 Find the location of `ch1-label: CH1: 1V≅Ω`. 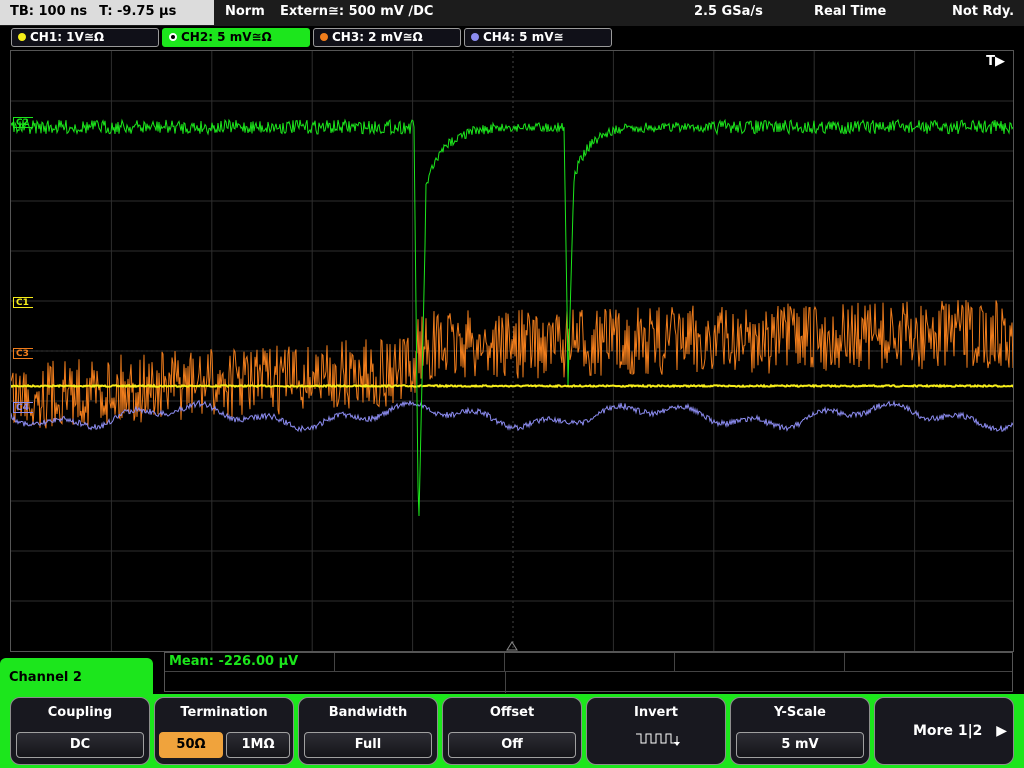

ch1-label: CH1: 1V≅Ω is located at coordinates (67, 37).